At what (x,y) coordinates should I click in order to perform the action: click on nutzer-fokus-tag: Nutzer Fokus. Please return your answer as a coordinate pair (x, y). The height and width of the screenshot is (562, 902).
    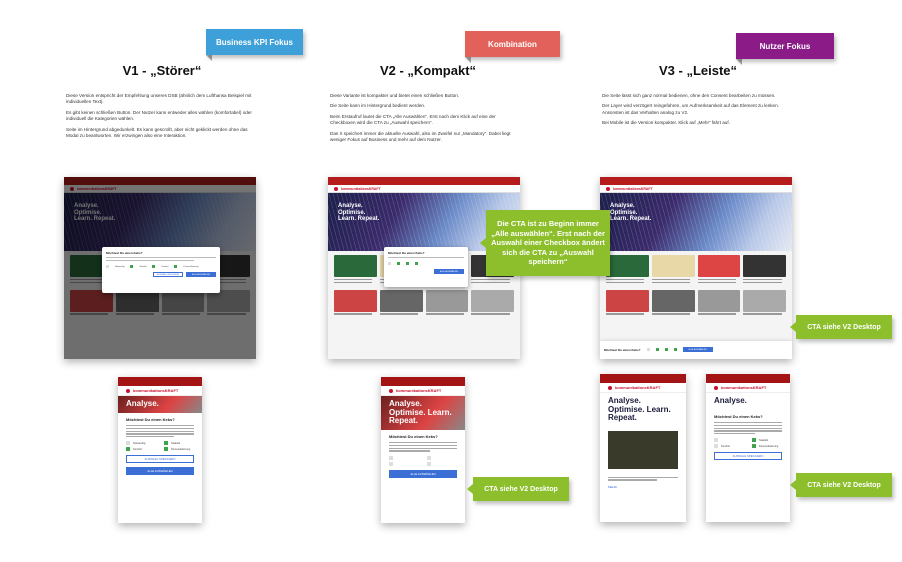
    Looking at the image, I should click on (785, 49).